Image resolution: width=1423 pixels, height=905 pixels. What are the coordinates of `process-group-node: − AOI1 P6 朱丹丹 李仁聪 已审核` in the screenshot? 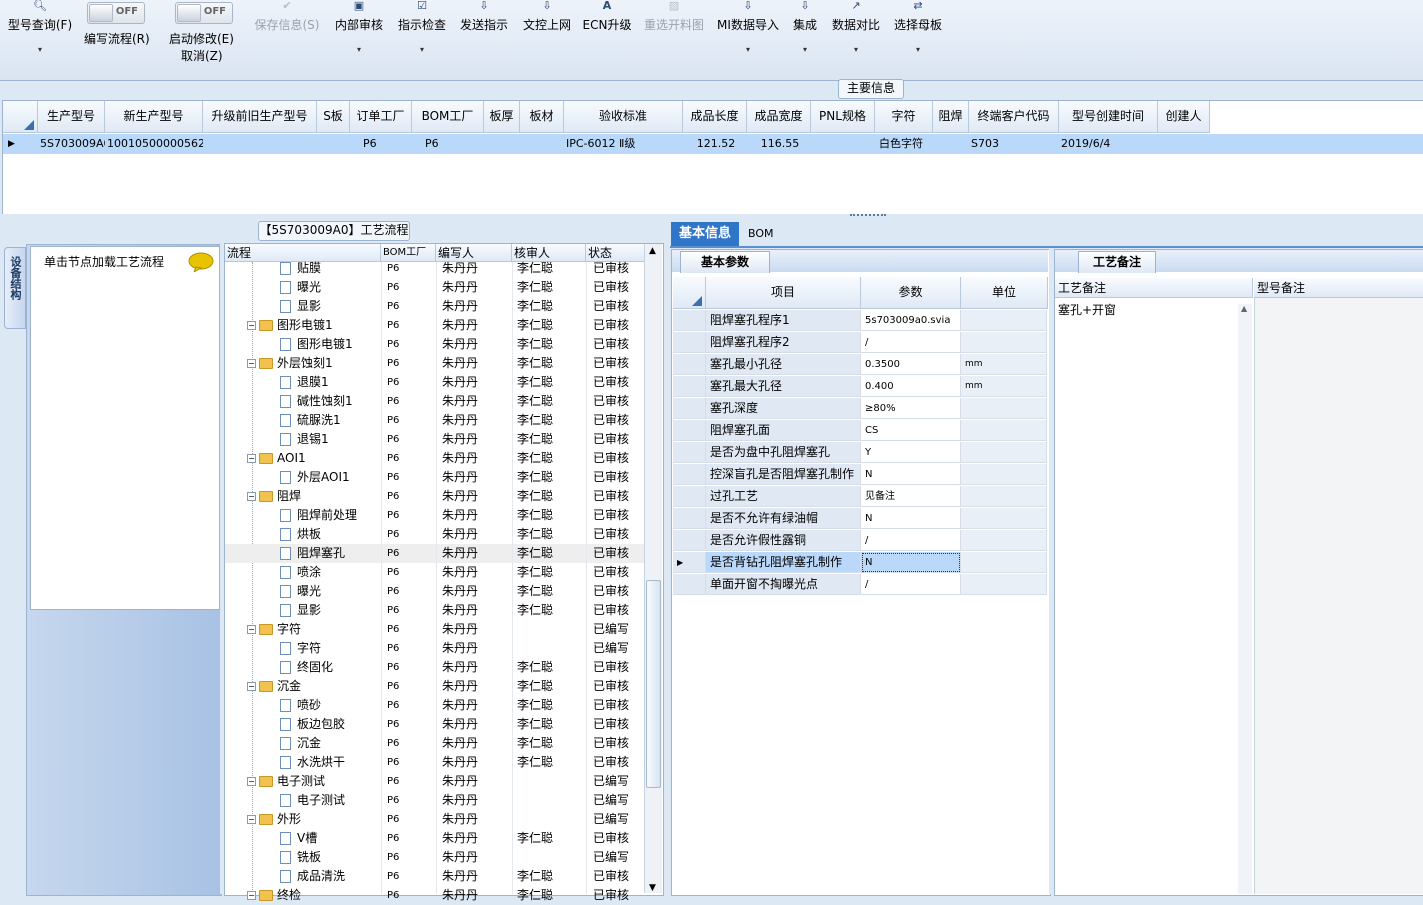 It's located at (435, 458).